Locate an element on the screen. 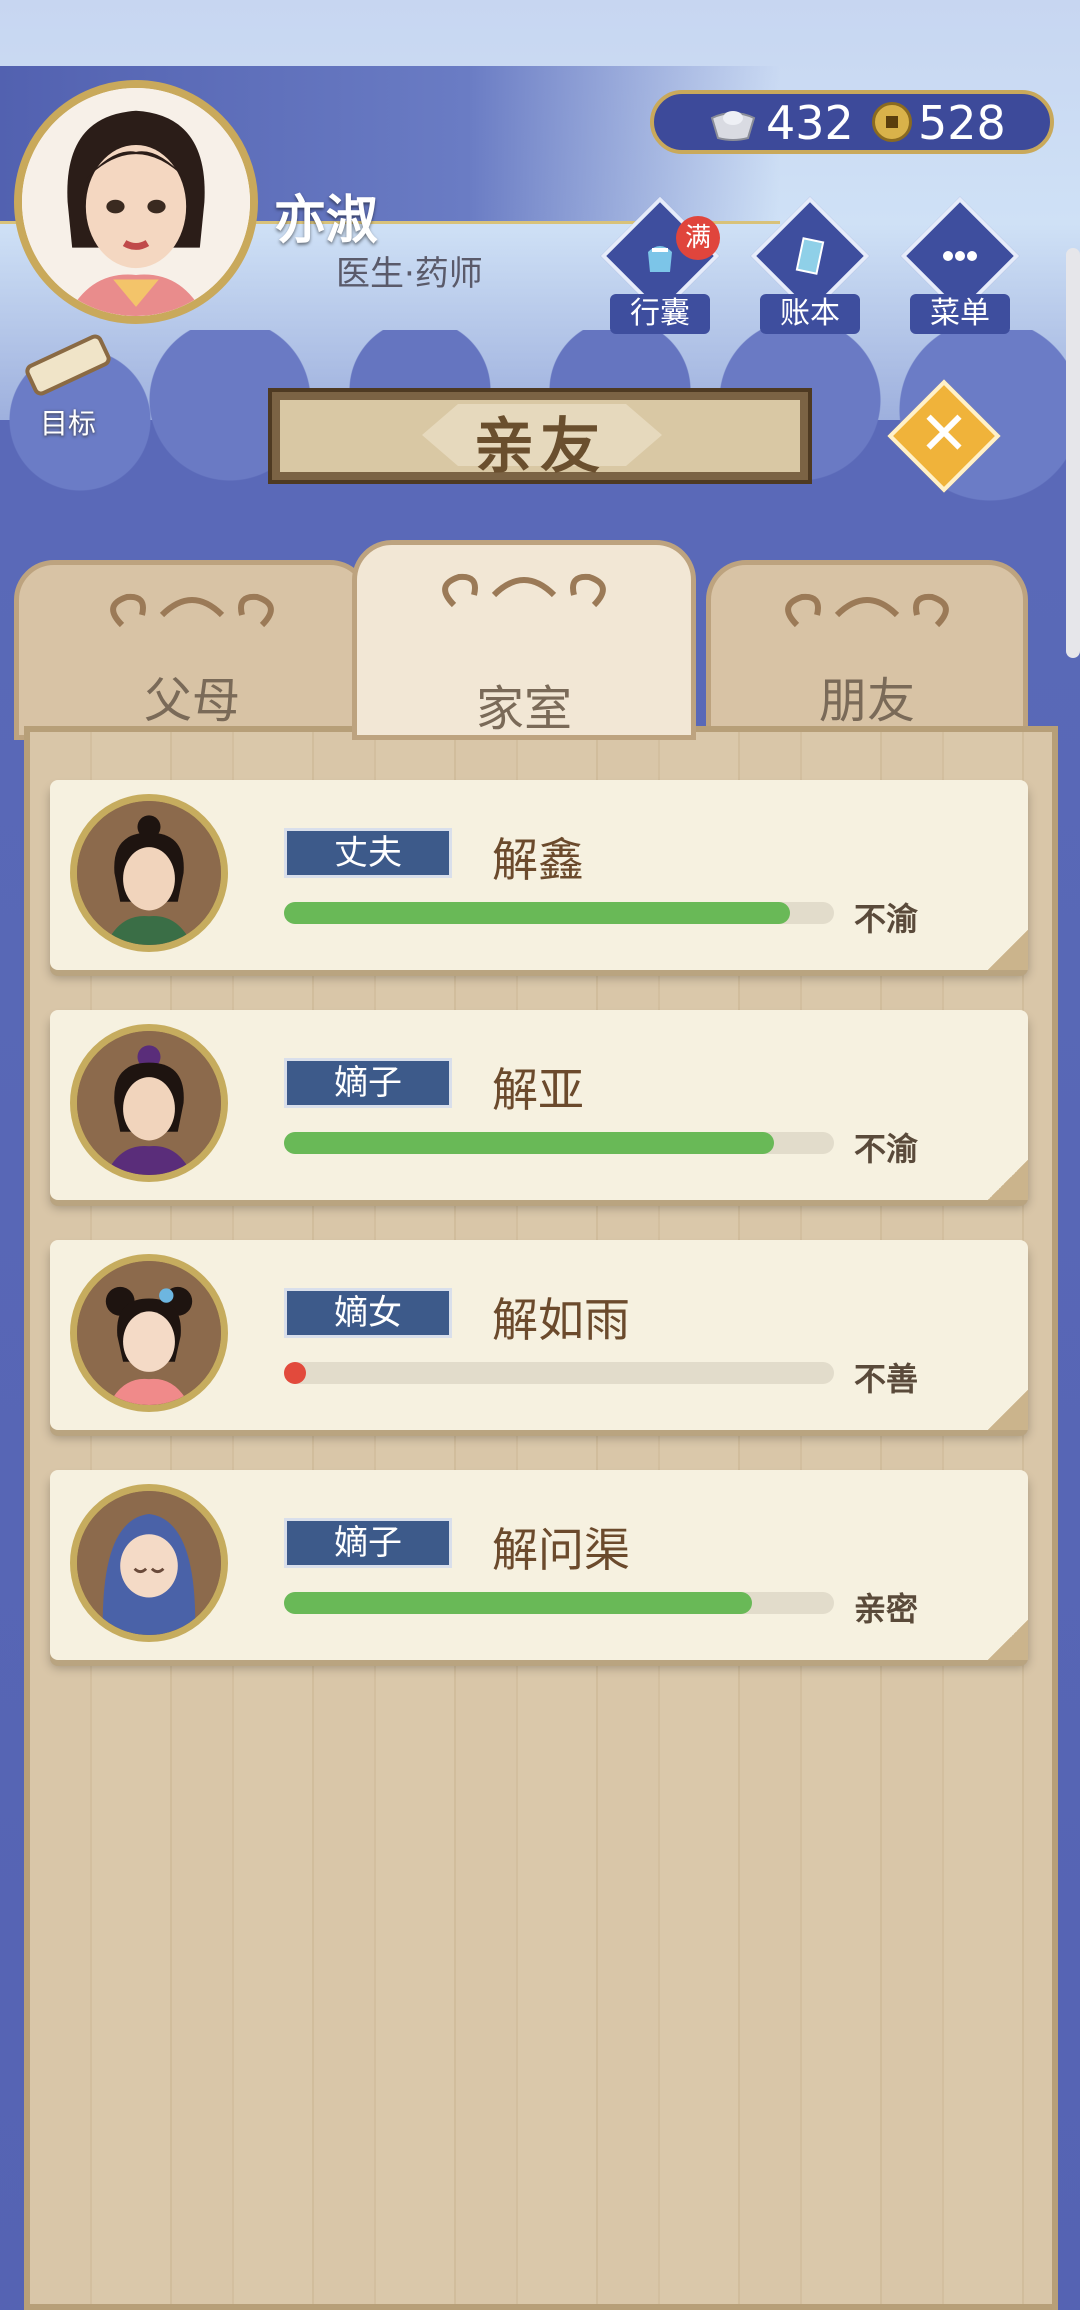  currency-bar: 432 528 is located at coordinates (852, 122).